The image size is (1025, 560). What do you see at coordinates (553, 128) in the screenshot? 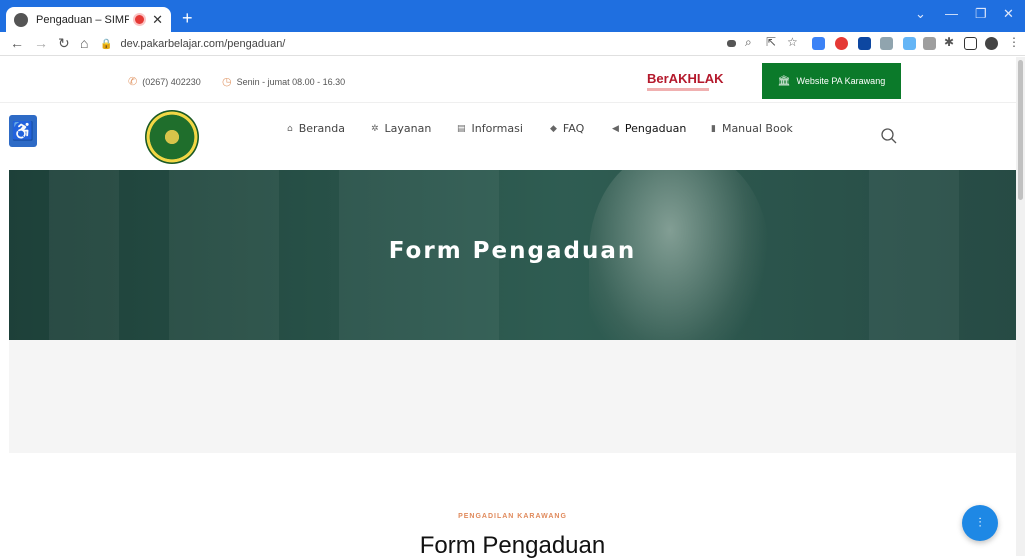
I see `chat-icon: ◆` at bounding box center [553, 128].